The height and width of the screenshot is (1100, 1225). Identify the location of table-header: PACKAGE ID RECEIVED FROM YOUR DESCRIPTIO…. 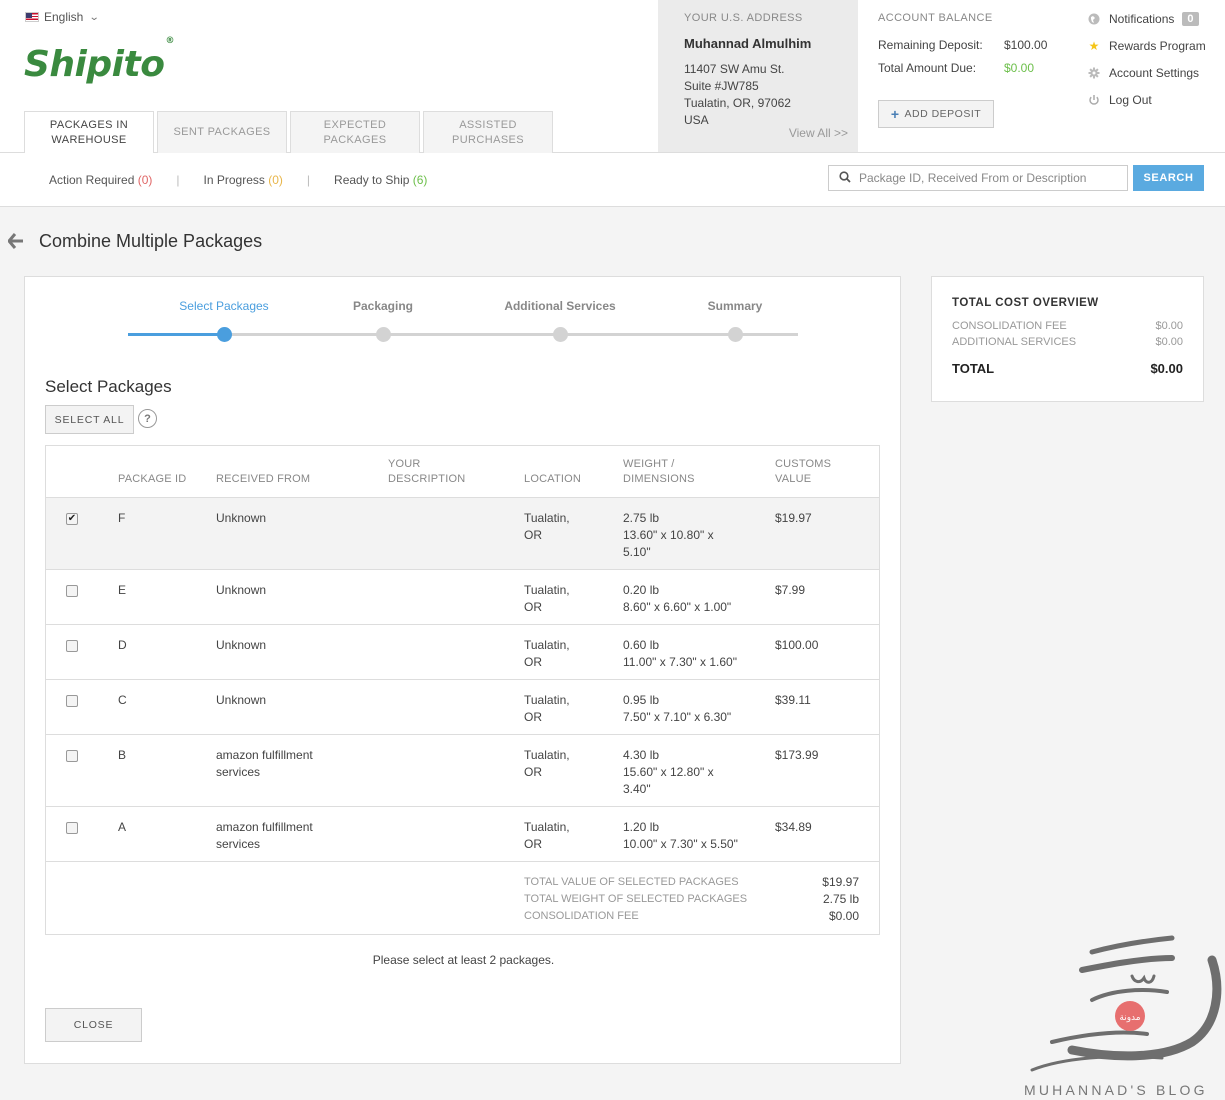
(462, 472).